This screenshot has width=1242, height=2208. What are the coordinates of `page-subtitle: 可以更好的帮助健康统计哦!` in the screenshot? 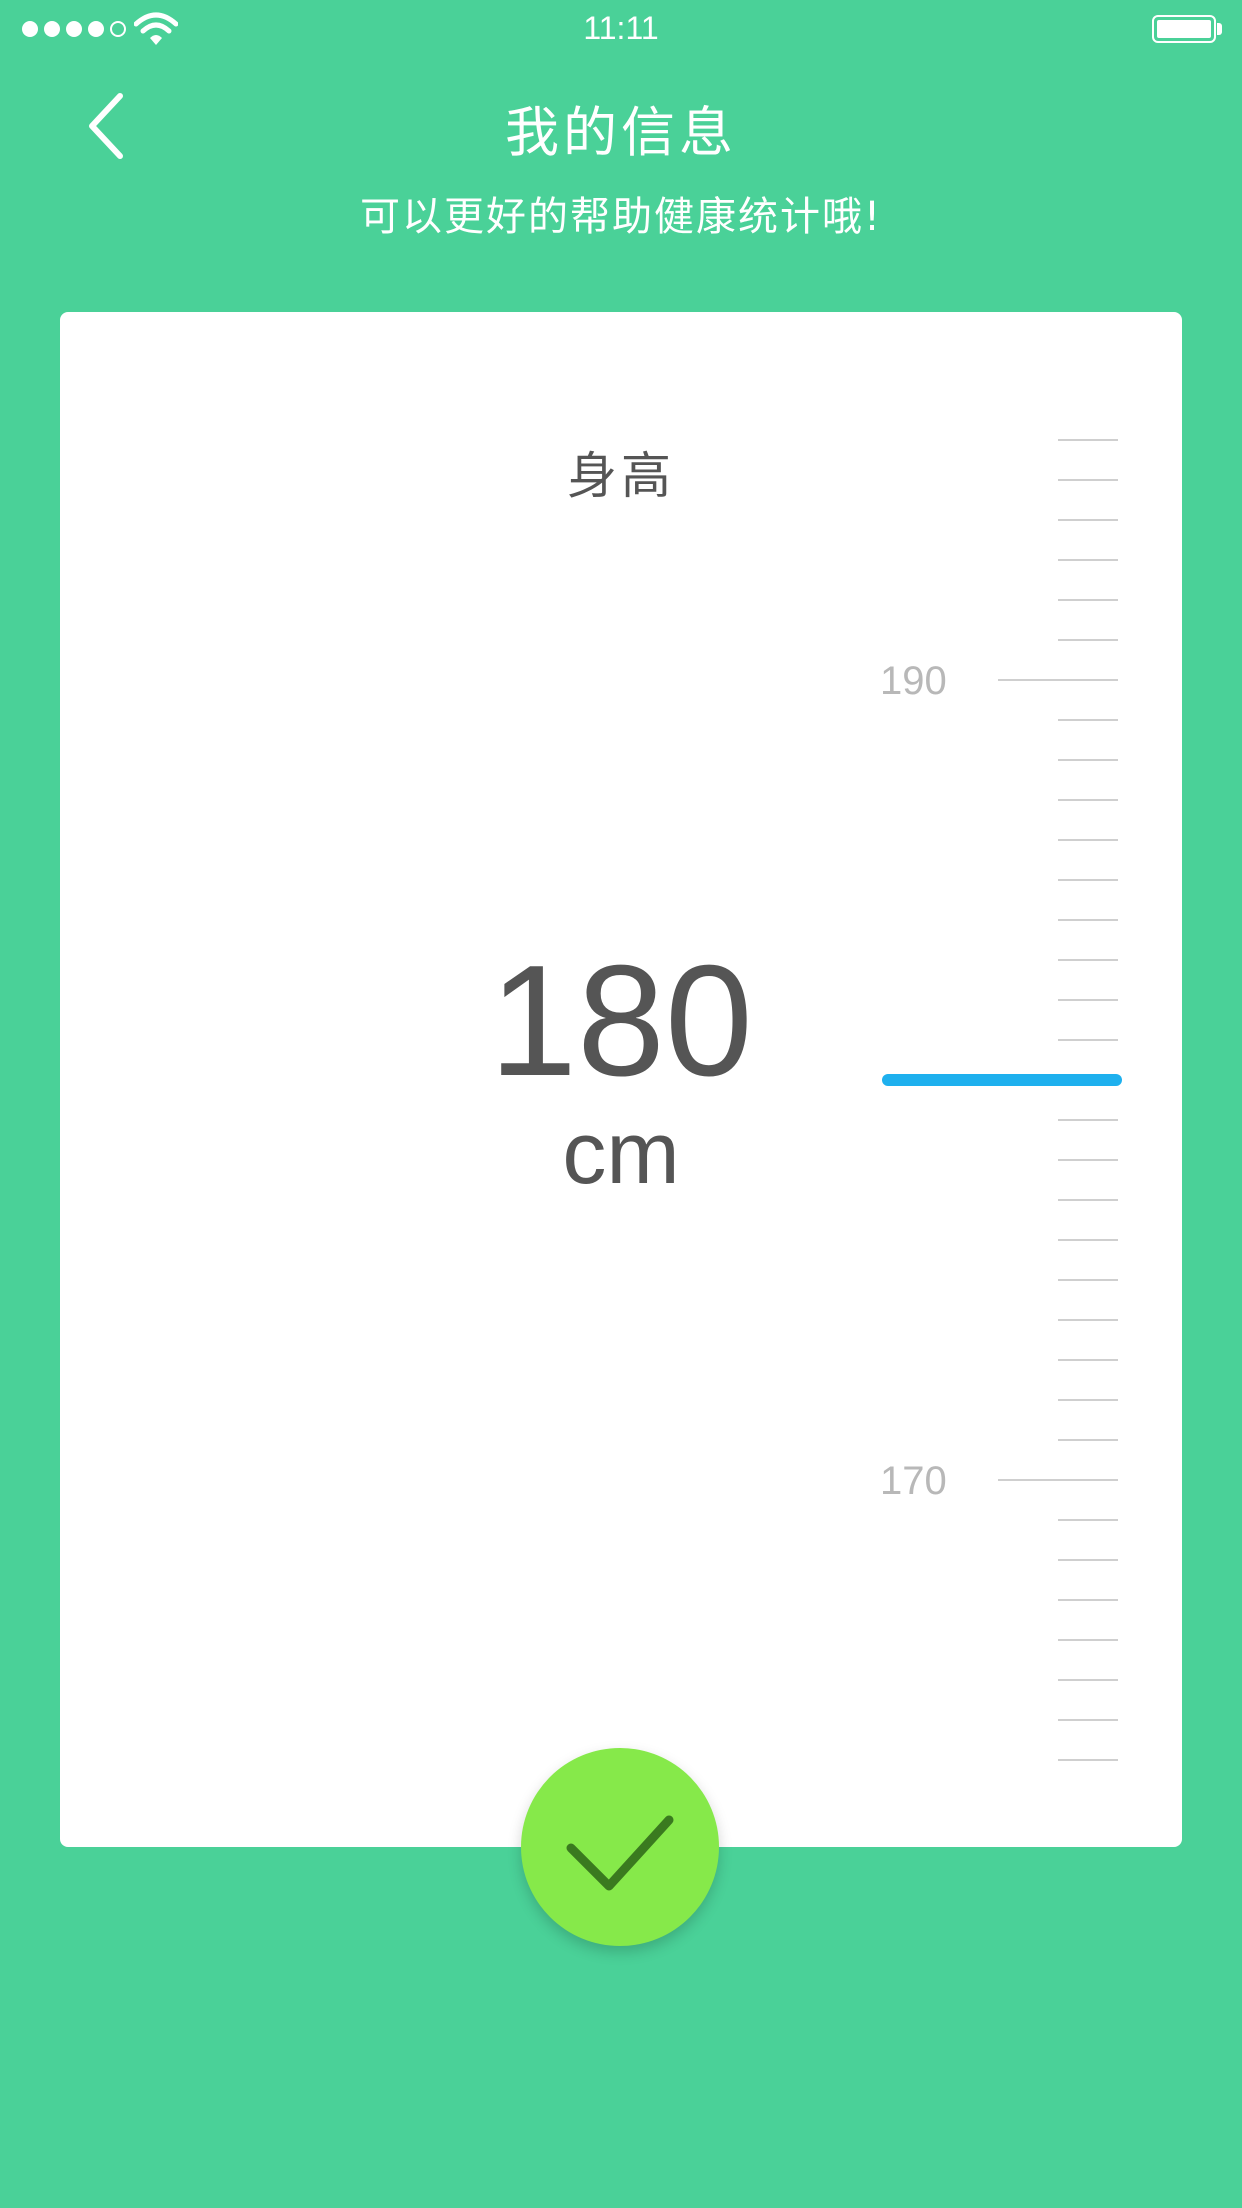 It's located at (621, 217).